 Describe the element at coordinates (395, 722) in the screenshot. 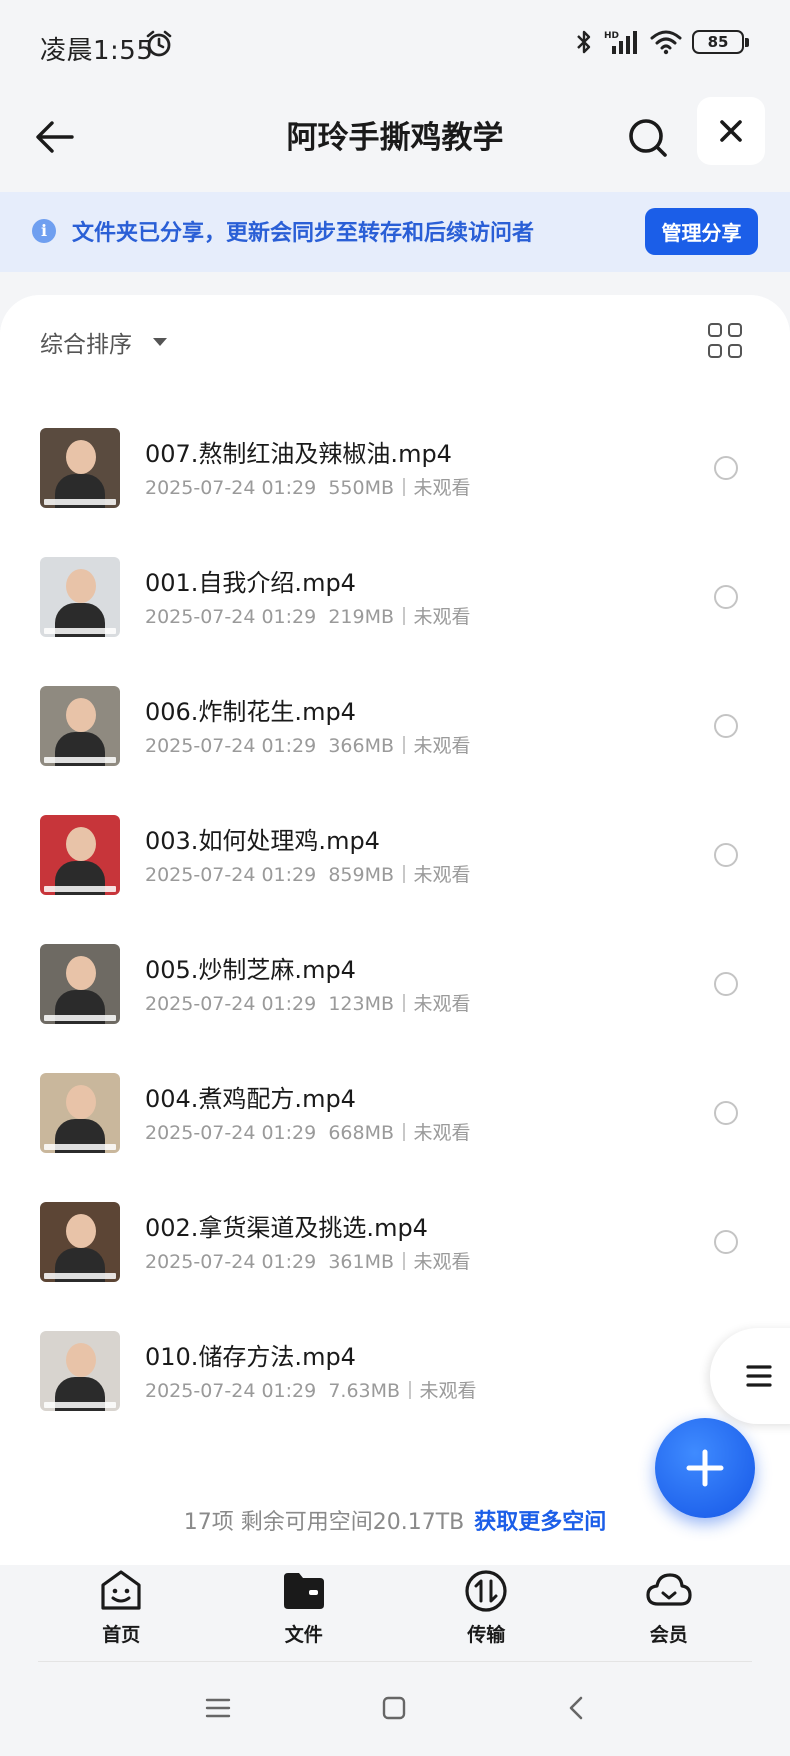

I see `file-row: 006.炸制花生.mp4 2025-07-24 01:29 366MB 未观看` at that location.